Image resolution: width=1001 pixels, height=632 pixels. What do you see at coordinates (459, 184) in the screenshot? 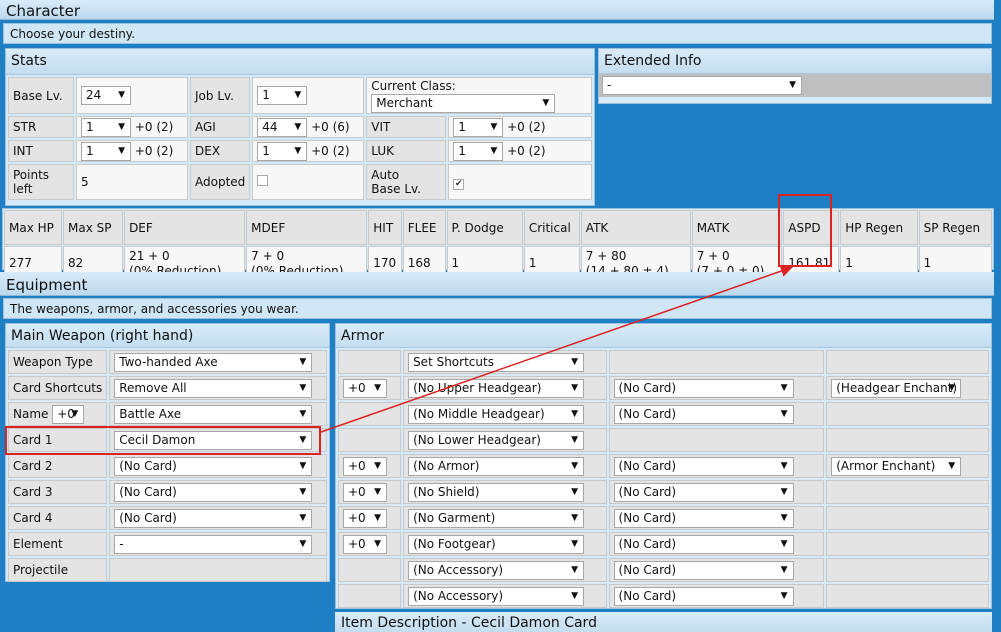
I see `auto-base-lv-checkbox: ✔` at bounding box center [459, 184].